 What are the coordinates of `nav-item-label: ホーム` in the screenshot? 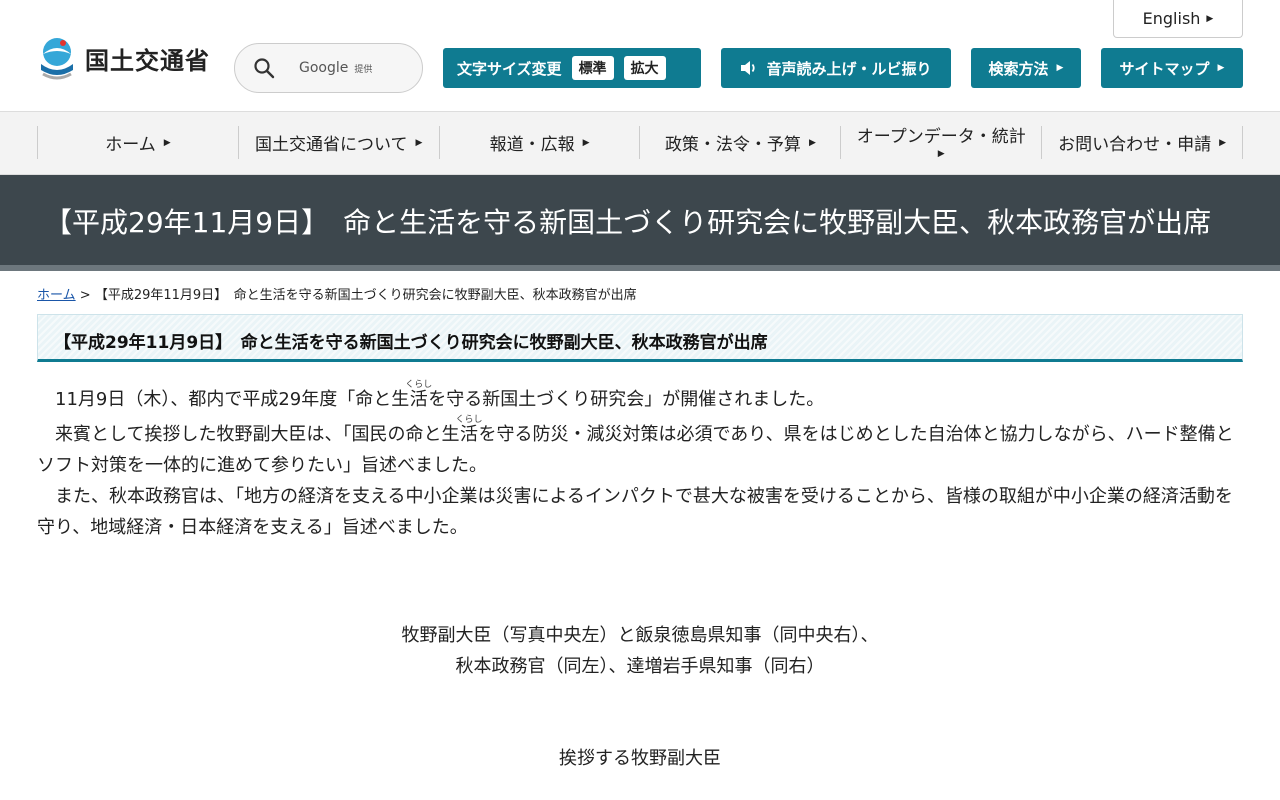 It's located at (130, 145).